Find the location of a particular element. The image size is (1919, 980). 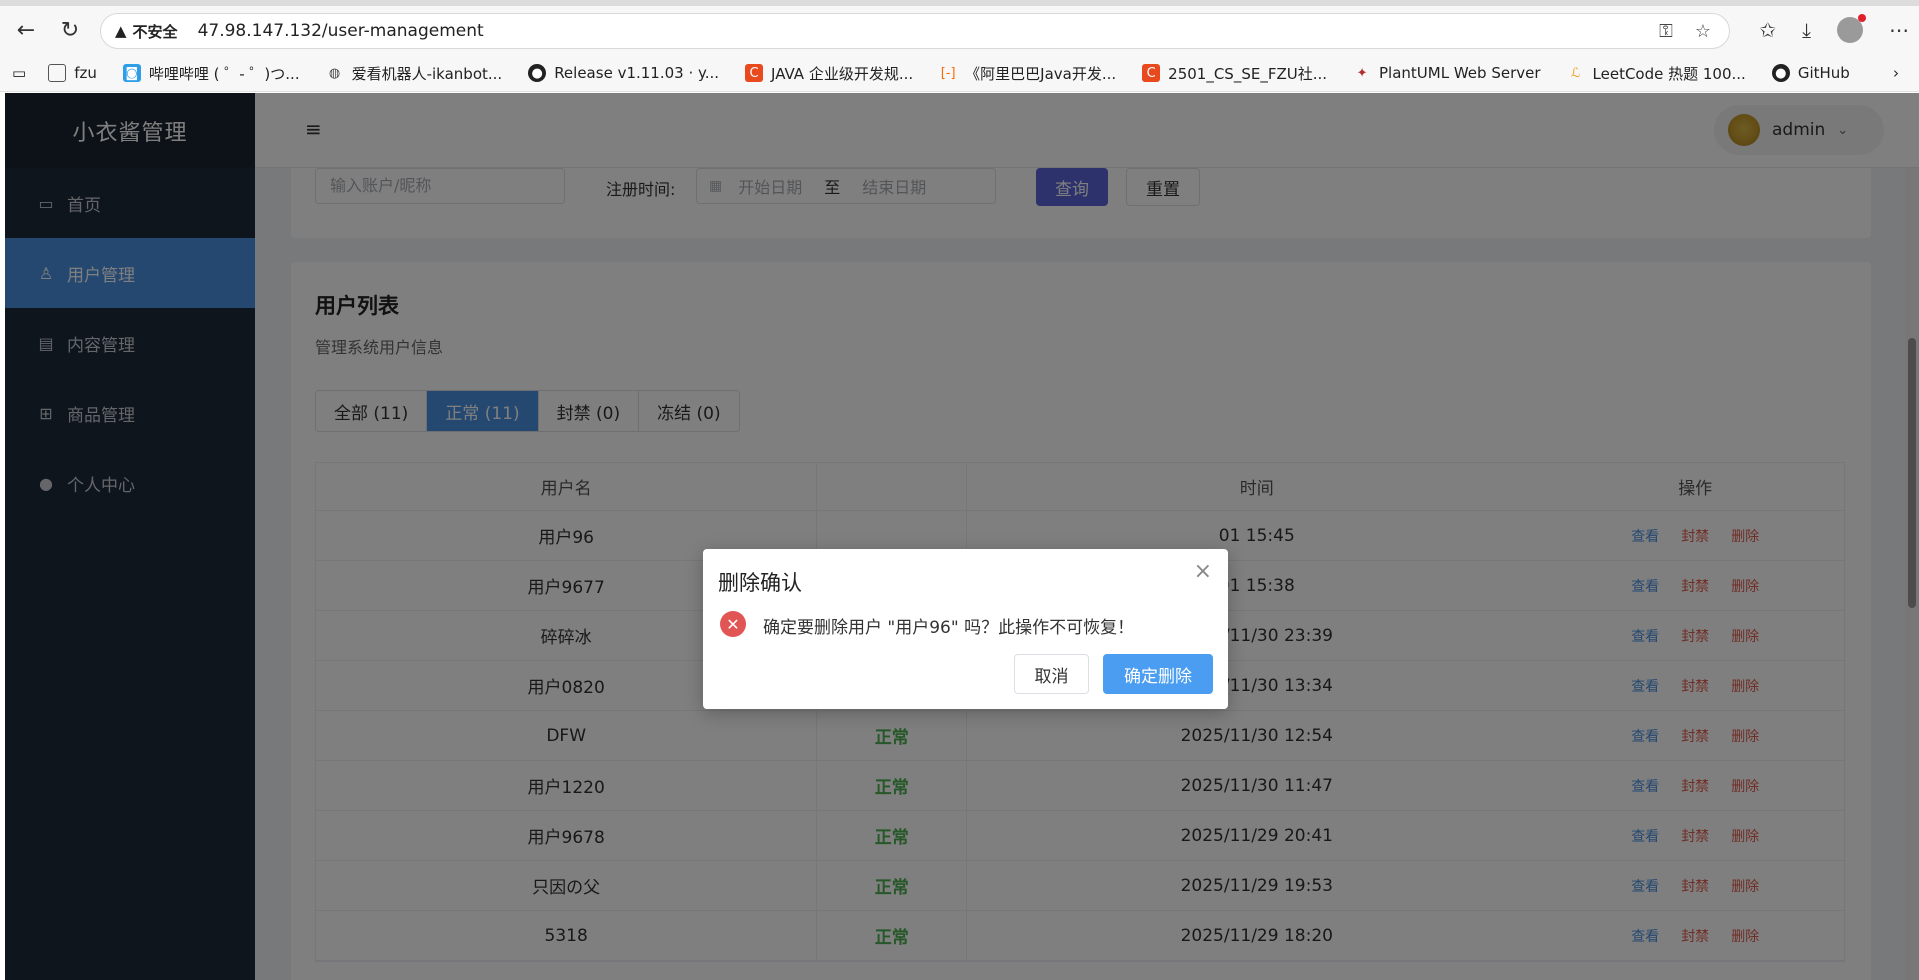

tab-strip is located at coordinates (959, 3).